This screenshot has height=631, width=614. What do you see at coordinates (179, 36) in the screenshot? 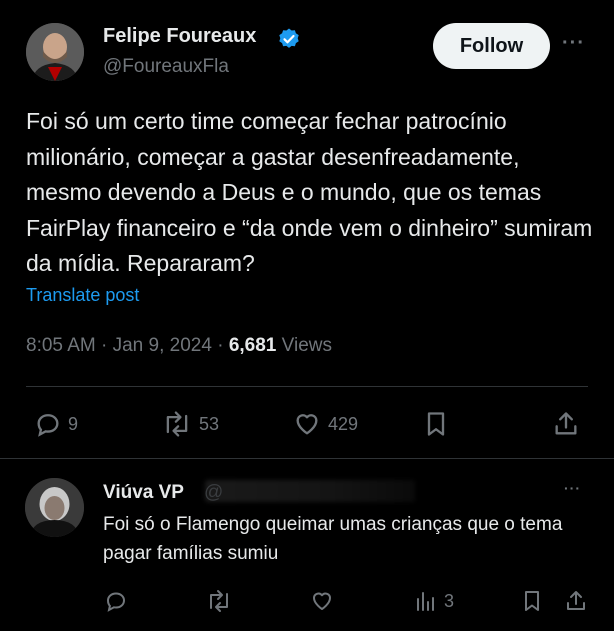
I see `author-name: Felipe Foureaux` at bounding box center [179, 36].